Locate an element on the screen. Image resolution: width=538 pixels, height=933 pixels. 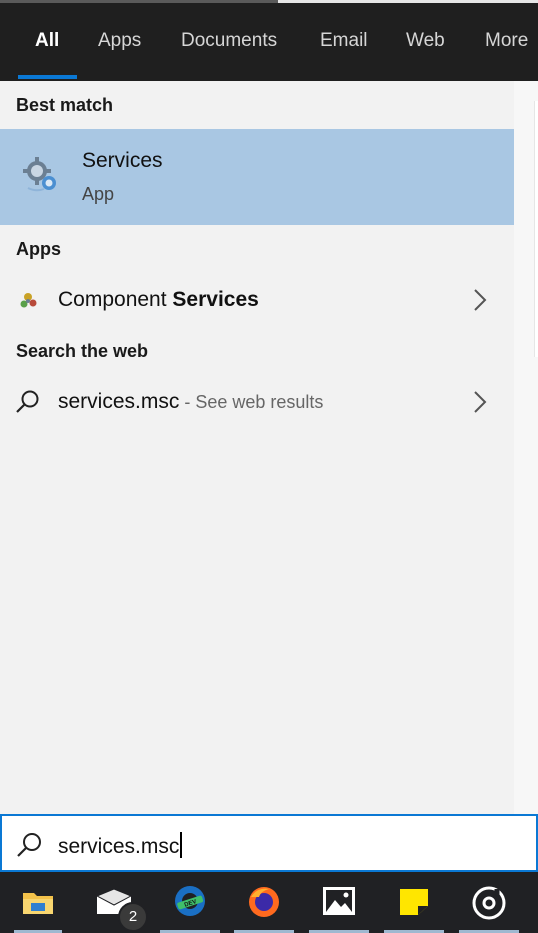
best-match-title: Services is located at coordinates (122, 160).